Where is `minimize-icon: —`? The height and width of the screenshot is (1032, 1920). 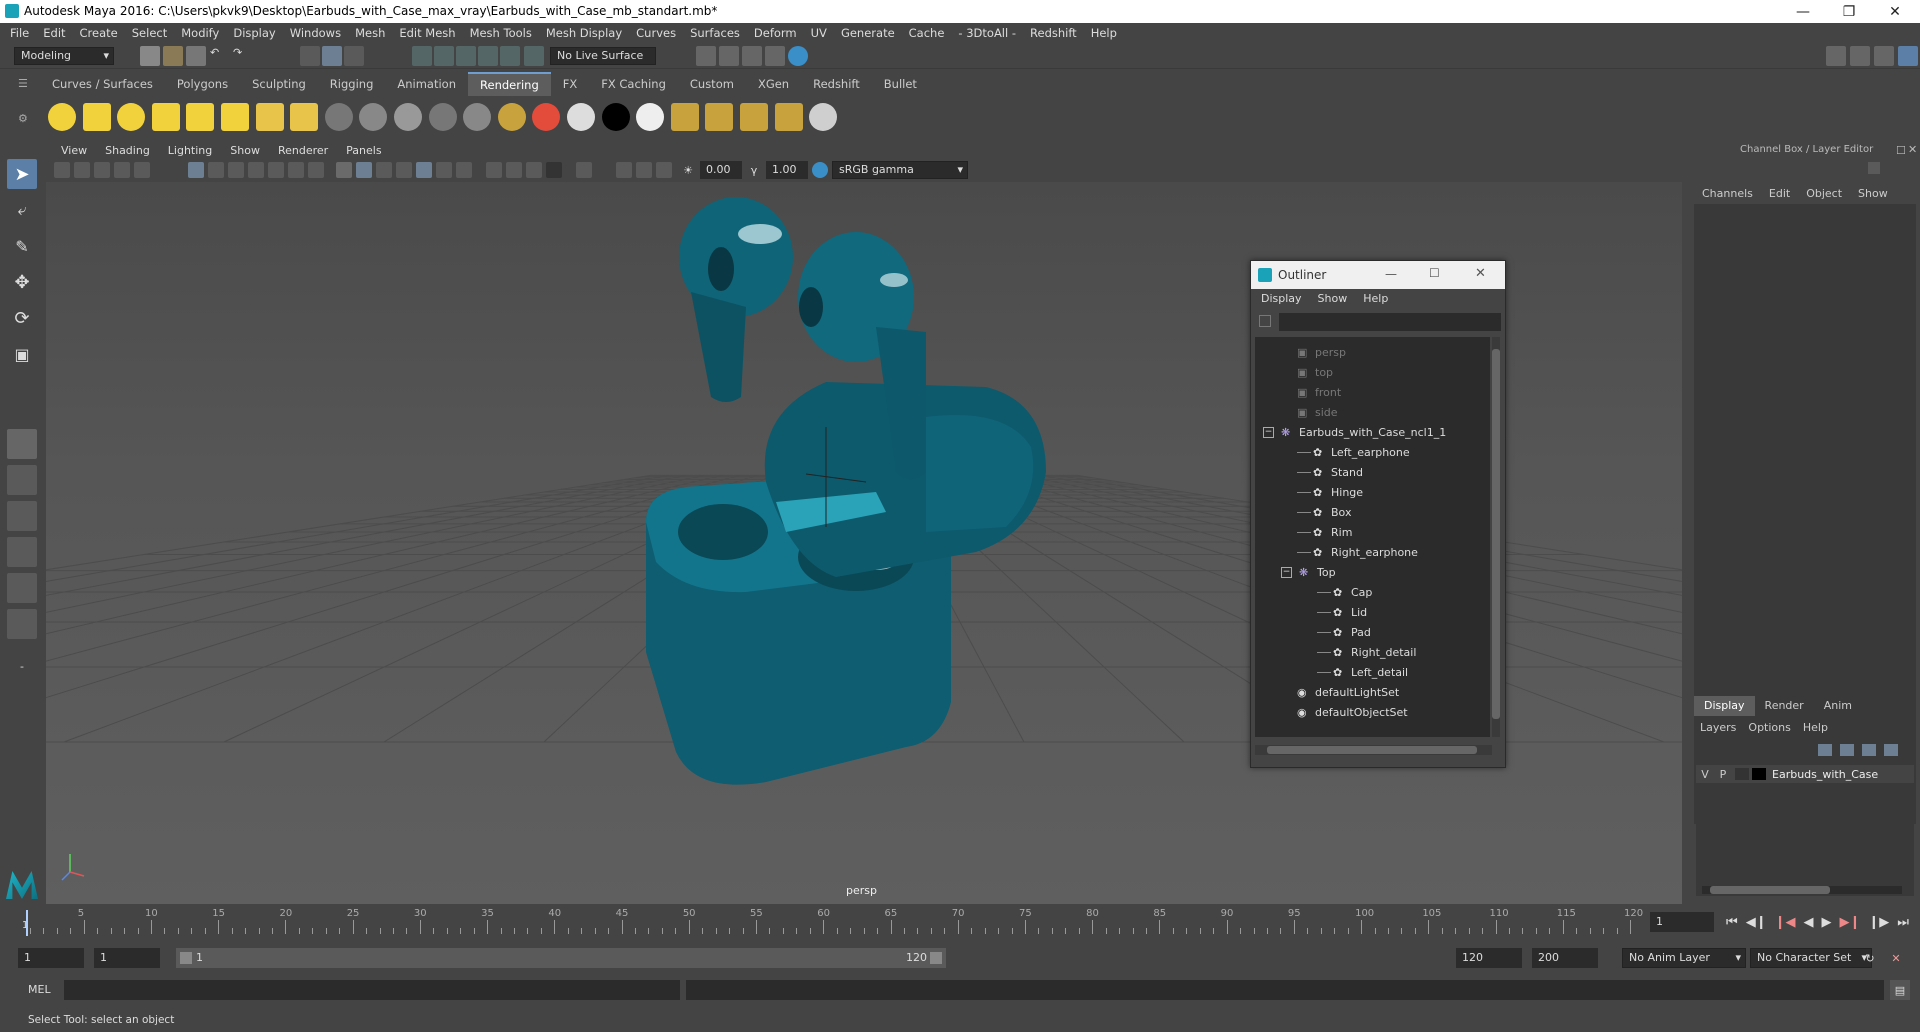 minimize-icon: — is located at coordinates (1803, 11).